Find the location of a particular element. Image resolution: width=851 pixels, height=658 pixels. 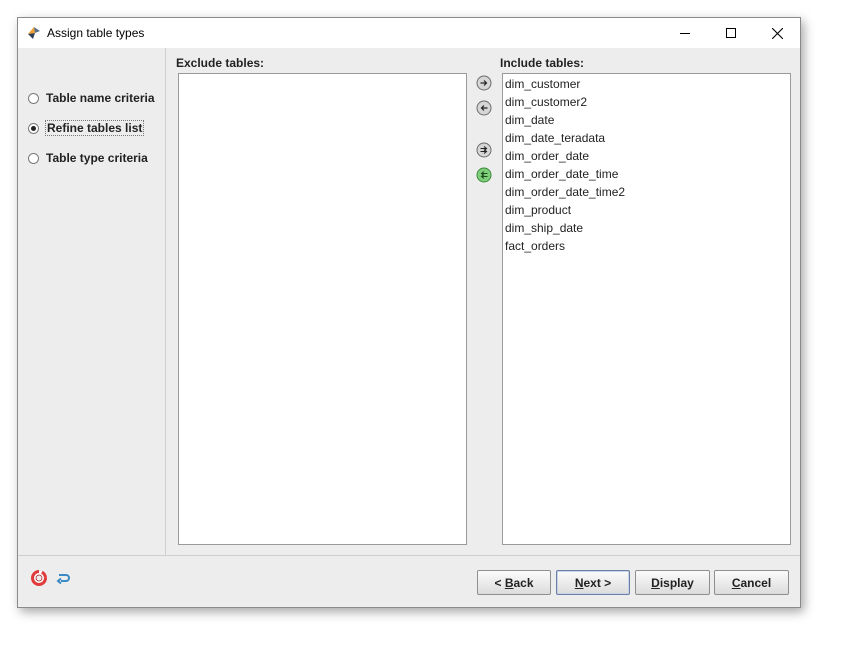

next-rest: ext > is located at coordinates (597, 582).